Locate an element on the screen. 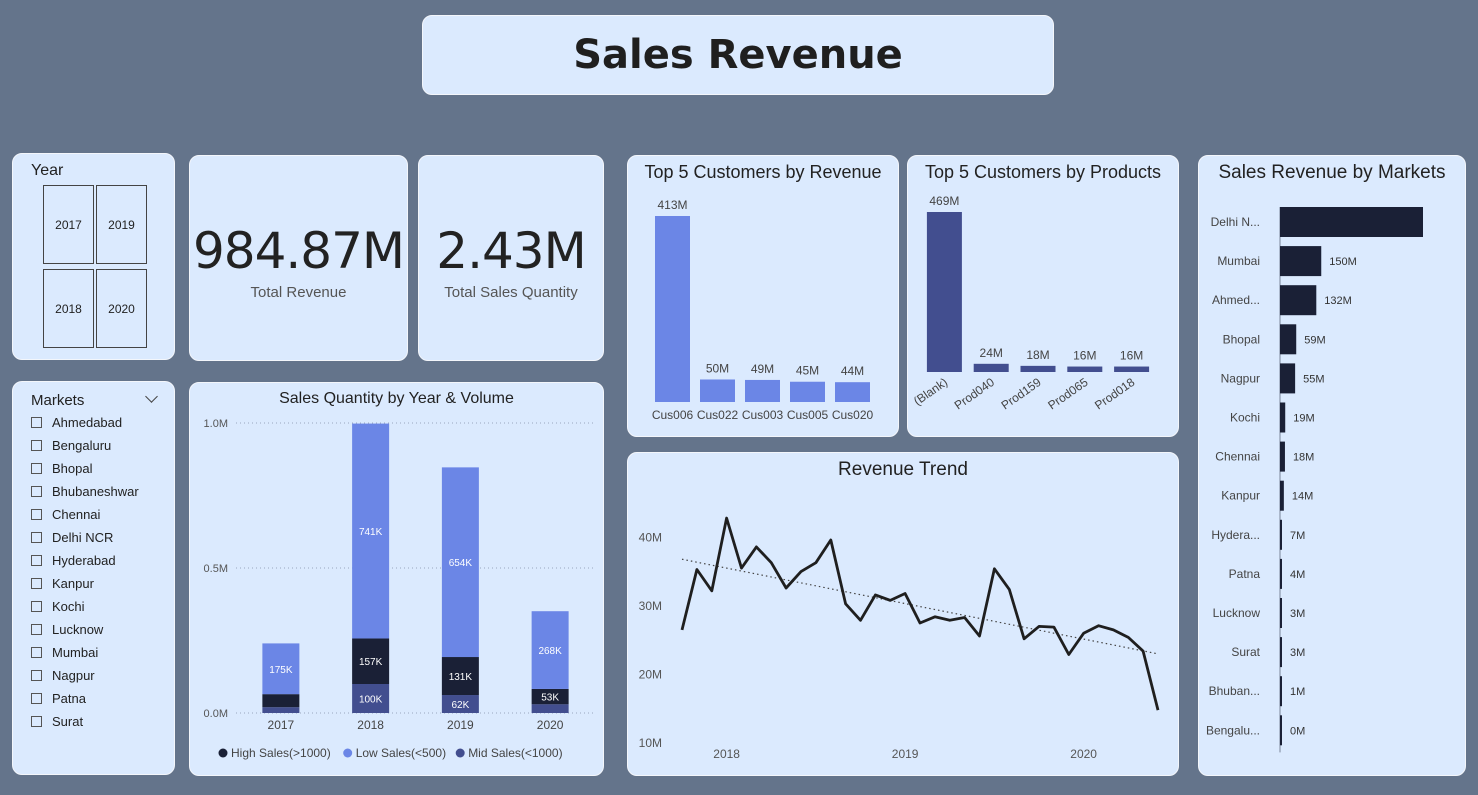 This screenshot has width=1478, height=795. title-card: Sales Revenue is located at coordinates (738, 55).